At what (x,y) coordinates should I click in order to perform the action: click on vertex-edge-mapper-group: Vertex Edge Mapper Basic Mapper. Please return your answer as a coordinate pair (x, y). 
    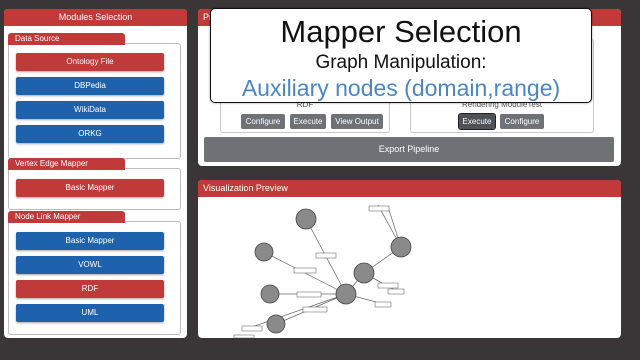
    Looking at the image, I should click on (94, 184).